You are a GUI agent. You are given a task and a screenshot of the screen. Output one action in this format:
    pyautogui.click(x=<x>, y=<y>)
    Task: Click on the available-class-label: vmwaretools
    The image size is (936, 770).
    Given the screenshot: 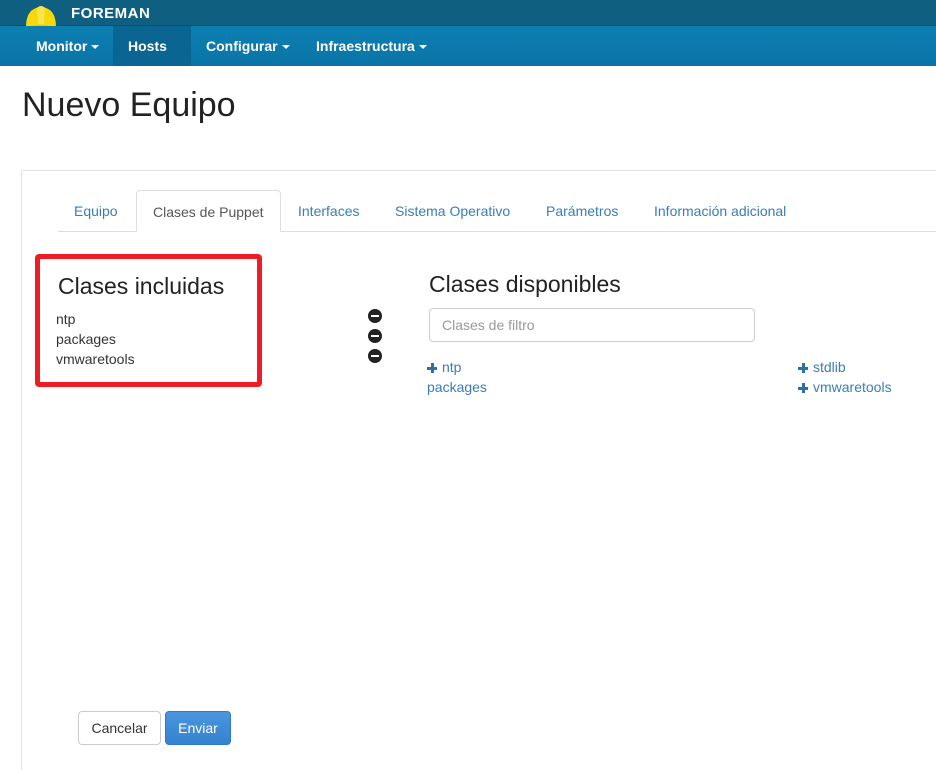 What is the action you would take?
    pyautogui.click(x=852, y=387)
    